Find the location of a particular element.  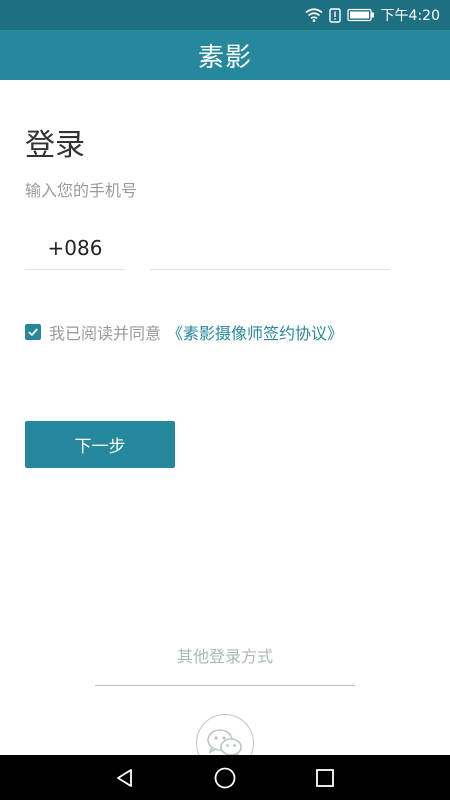

battery-icon is located at coordinates (360, 15).